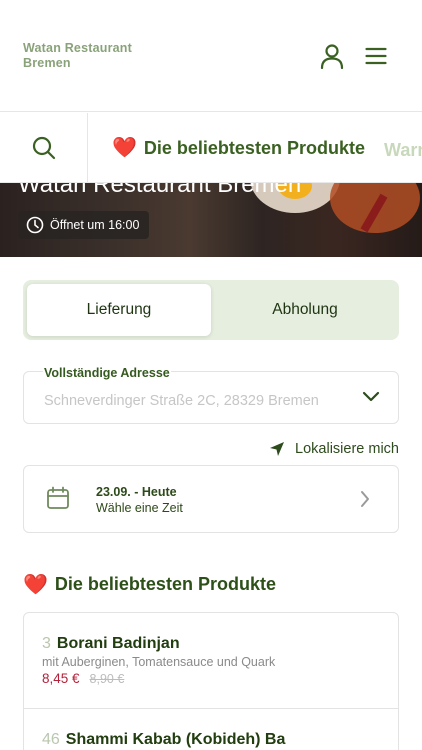 This screenshot has height=750, width=422. I want to click on category-bar: ❤️ Die beliebtesten Produkte Warm, so click(211, 148).